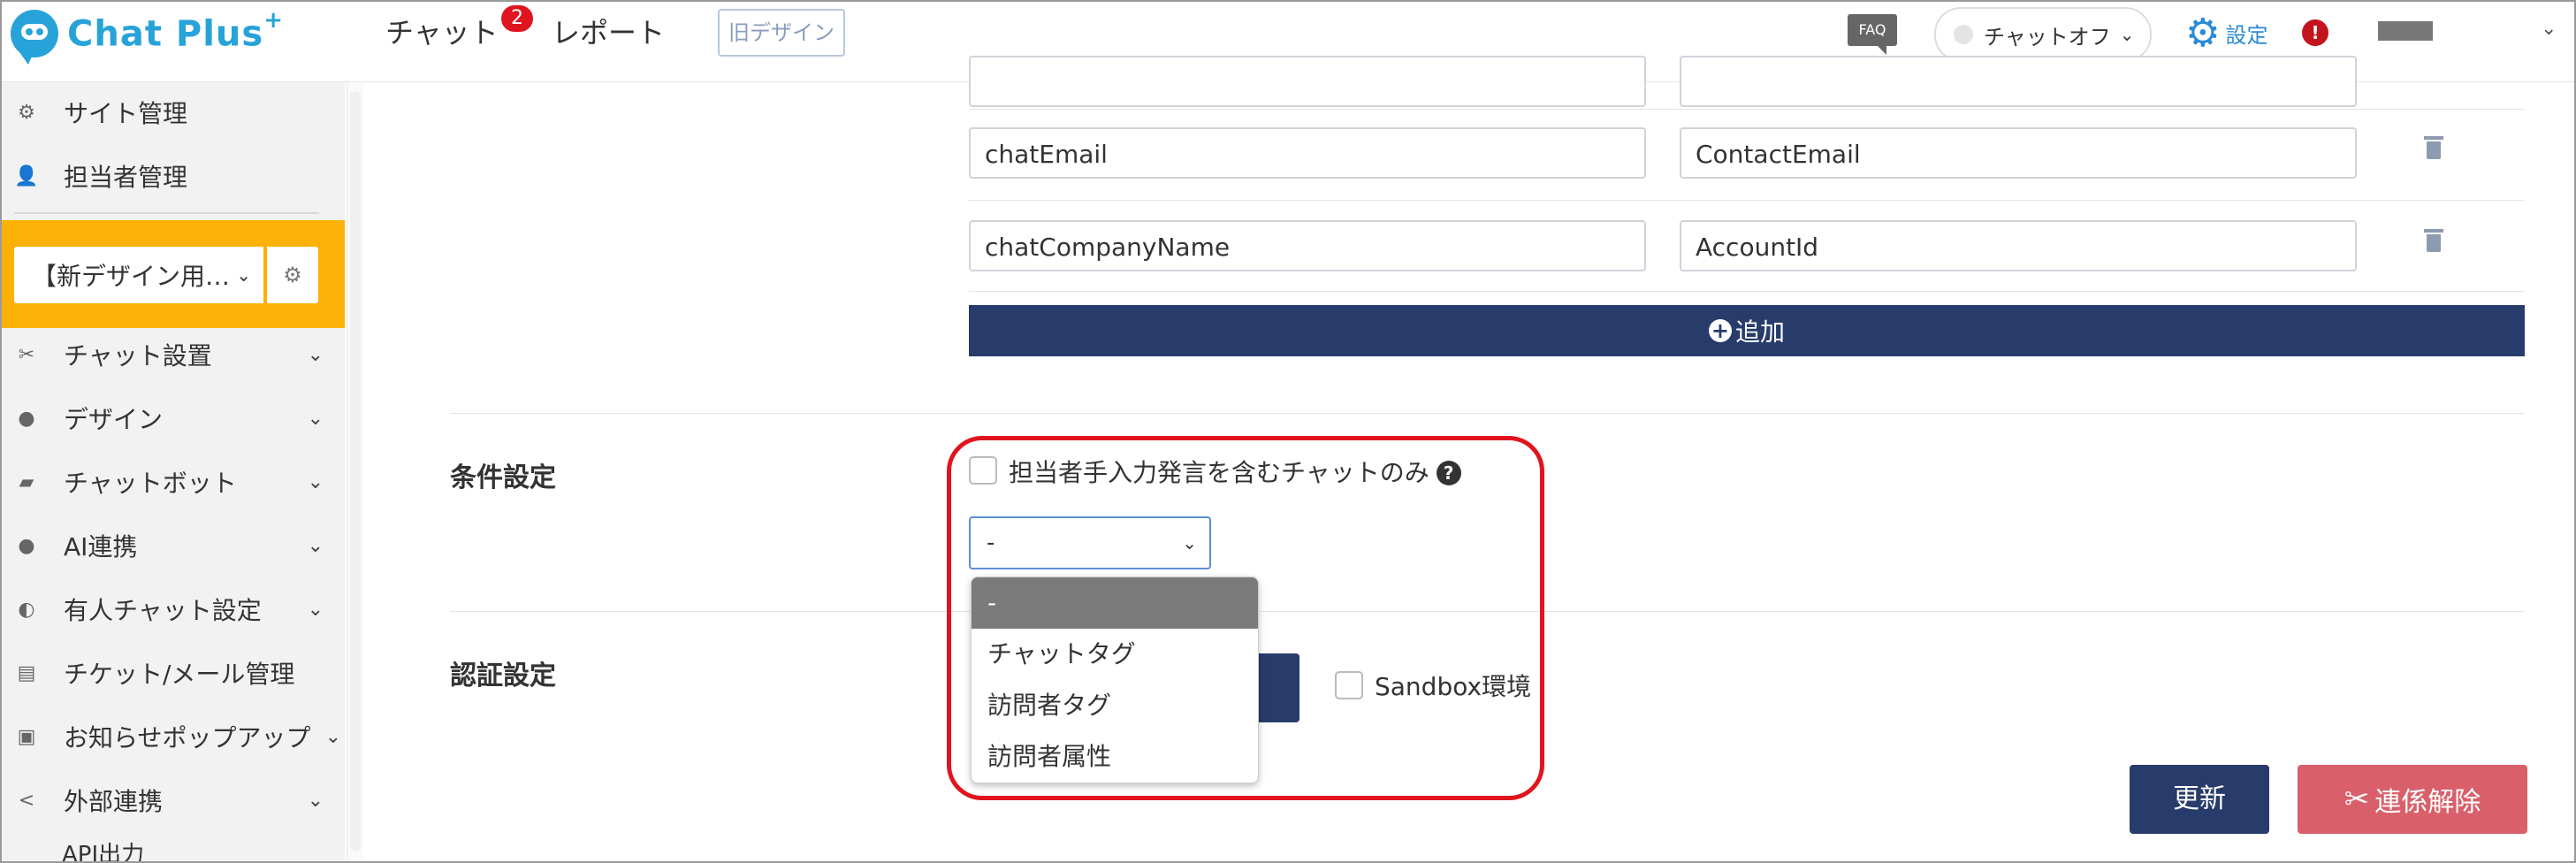  I want to click on mapping-left-input: chatCompanyName, so click(1307, 245).